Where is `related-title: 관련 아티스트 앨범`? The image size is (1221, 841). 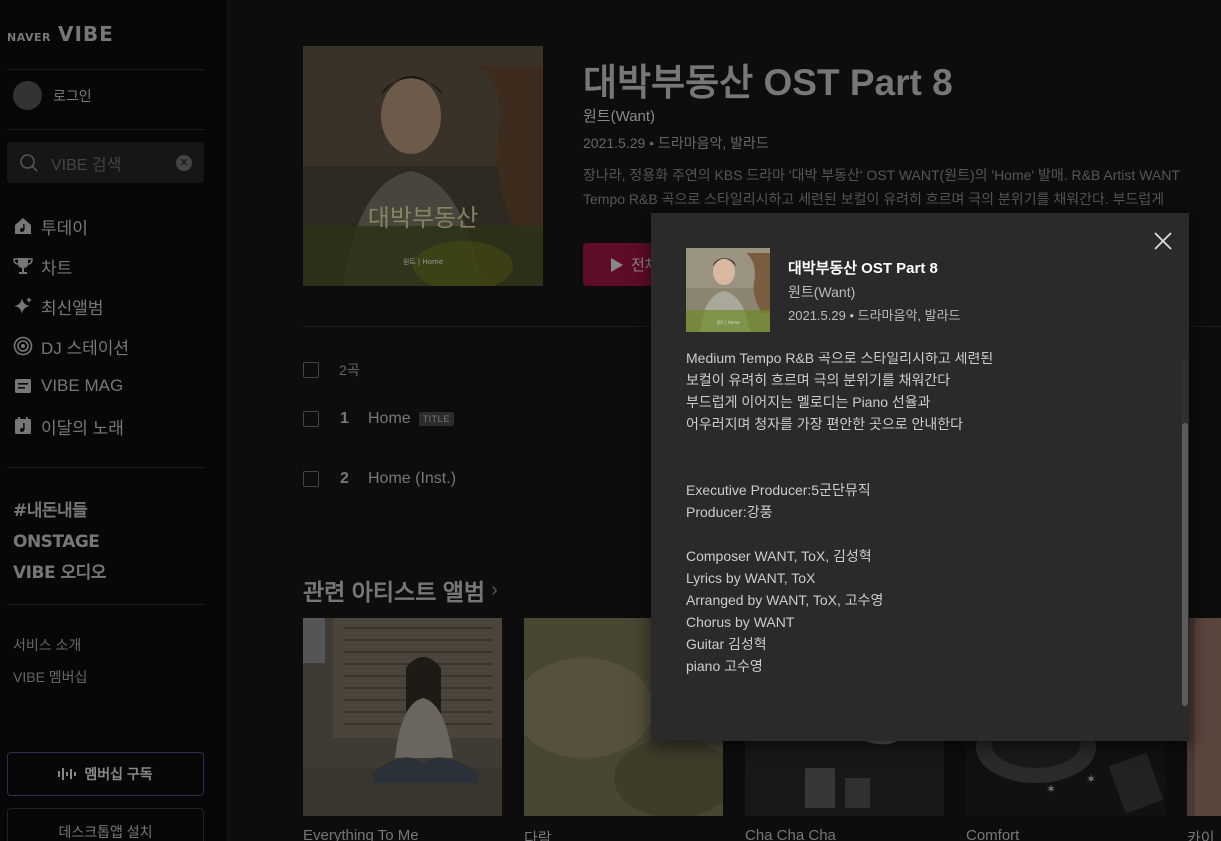
related-title: 관련 아티스트 앨범 is located at coordinates (394, 592).